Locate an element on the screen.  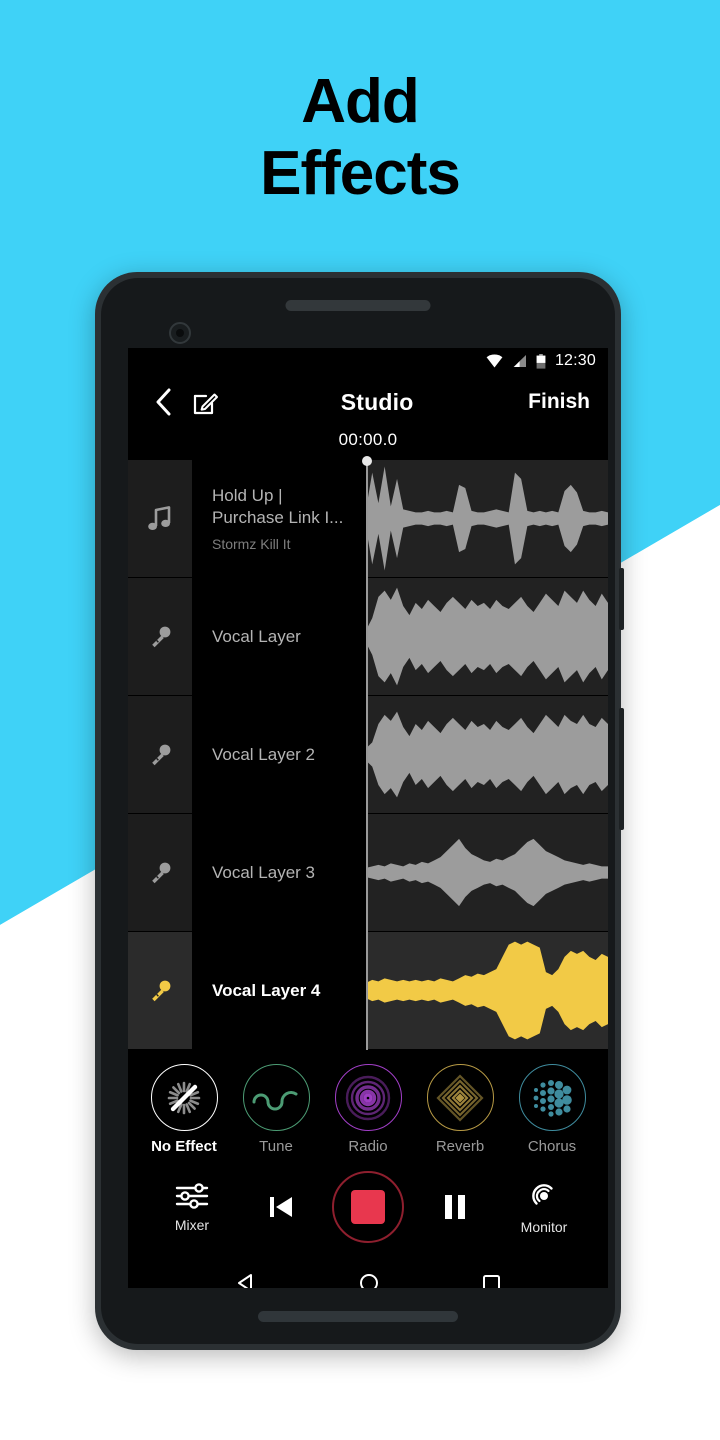
effects-carousel: No Effect Tune Radio Reverb Chorus is located at coordinates (368, 1106).